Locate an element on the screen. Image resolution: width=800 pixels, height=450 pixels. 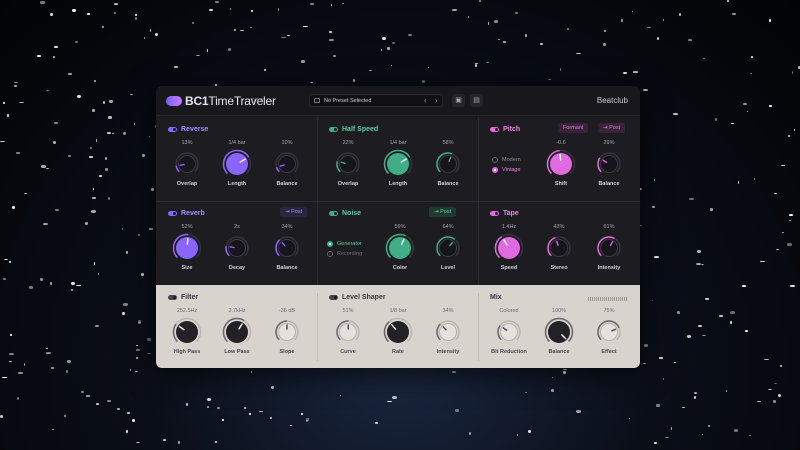
tape-speed-knob-dial is located at coordinates (509, 248).